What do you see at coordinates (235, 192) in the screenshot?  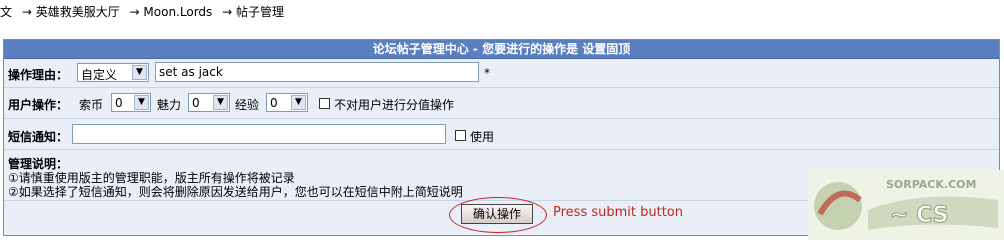 I see `notes-line-2: ②如果选择了短信通知，则会将删除原因发送给用户，您也可以在短信中附上简短说明` at bounding box center [235, 192].